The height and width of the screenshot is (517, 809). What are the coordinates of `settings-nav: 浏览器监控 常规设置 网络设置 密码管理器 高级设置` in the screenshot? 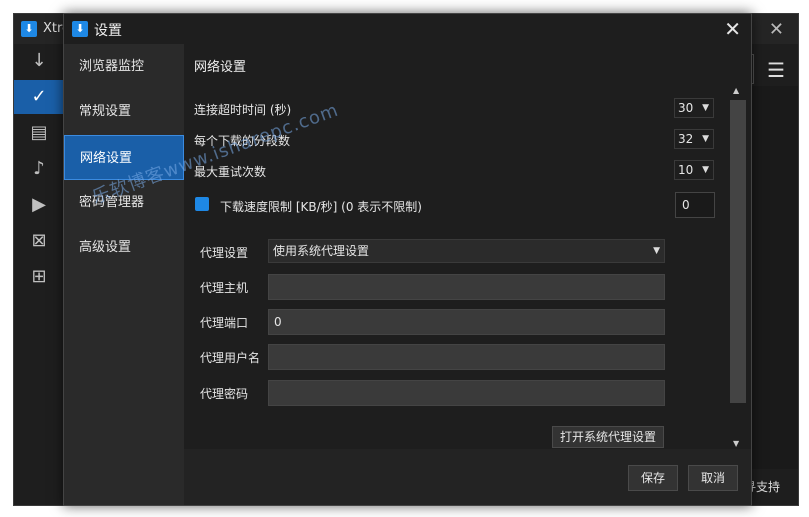 It's located at (124, 274).